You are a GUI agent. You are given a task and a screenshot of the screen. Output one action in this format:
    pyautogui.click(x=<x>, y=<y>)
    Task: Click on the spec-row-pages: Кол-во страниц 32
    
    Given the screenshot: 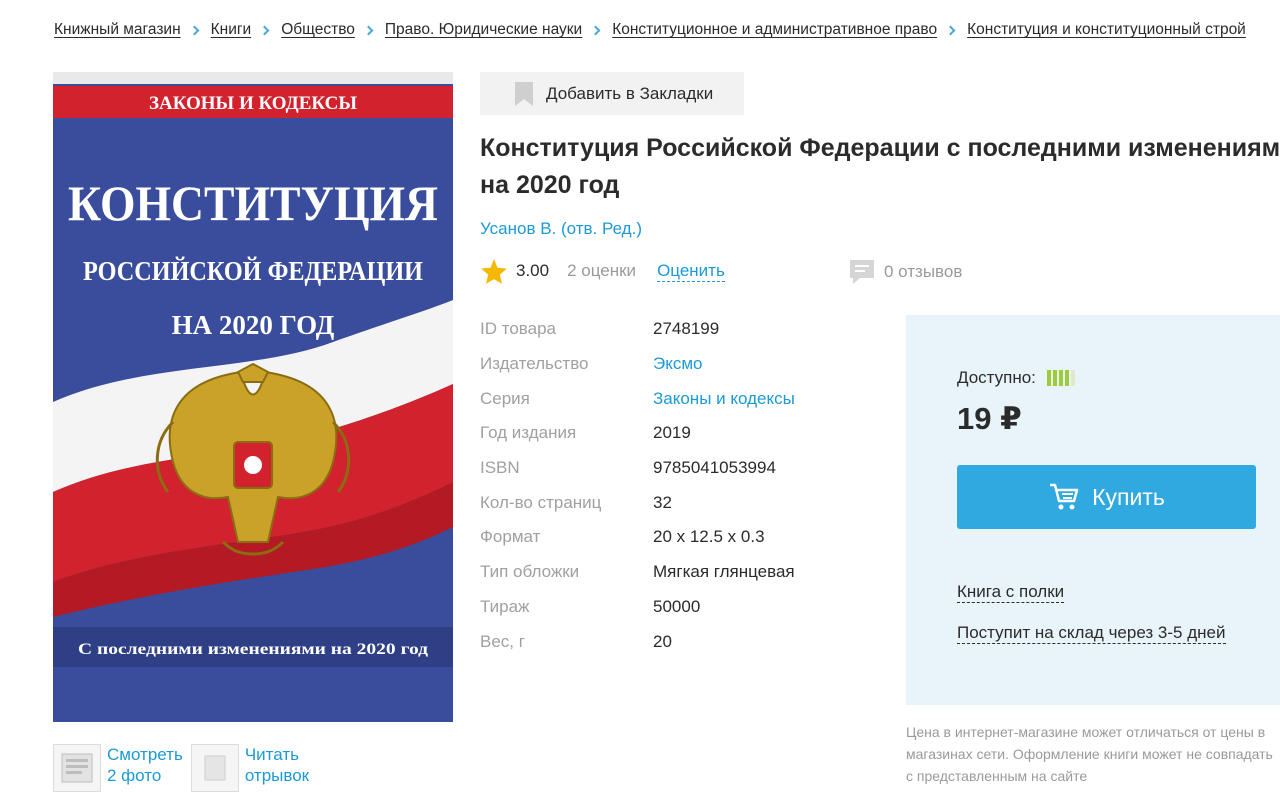 What is the action you would take?
    pyautogui.click(x=690, y=502)
    